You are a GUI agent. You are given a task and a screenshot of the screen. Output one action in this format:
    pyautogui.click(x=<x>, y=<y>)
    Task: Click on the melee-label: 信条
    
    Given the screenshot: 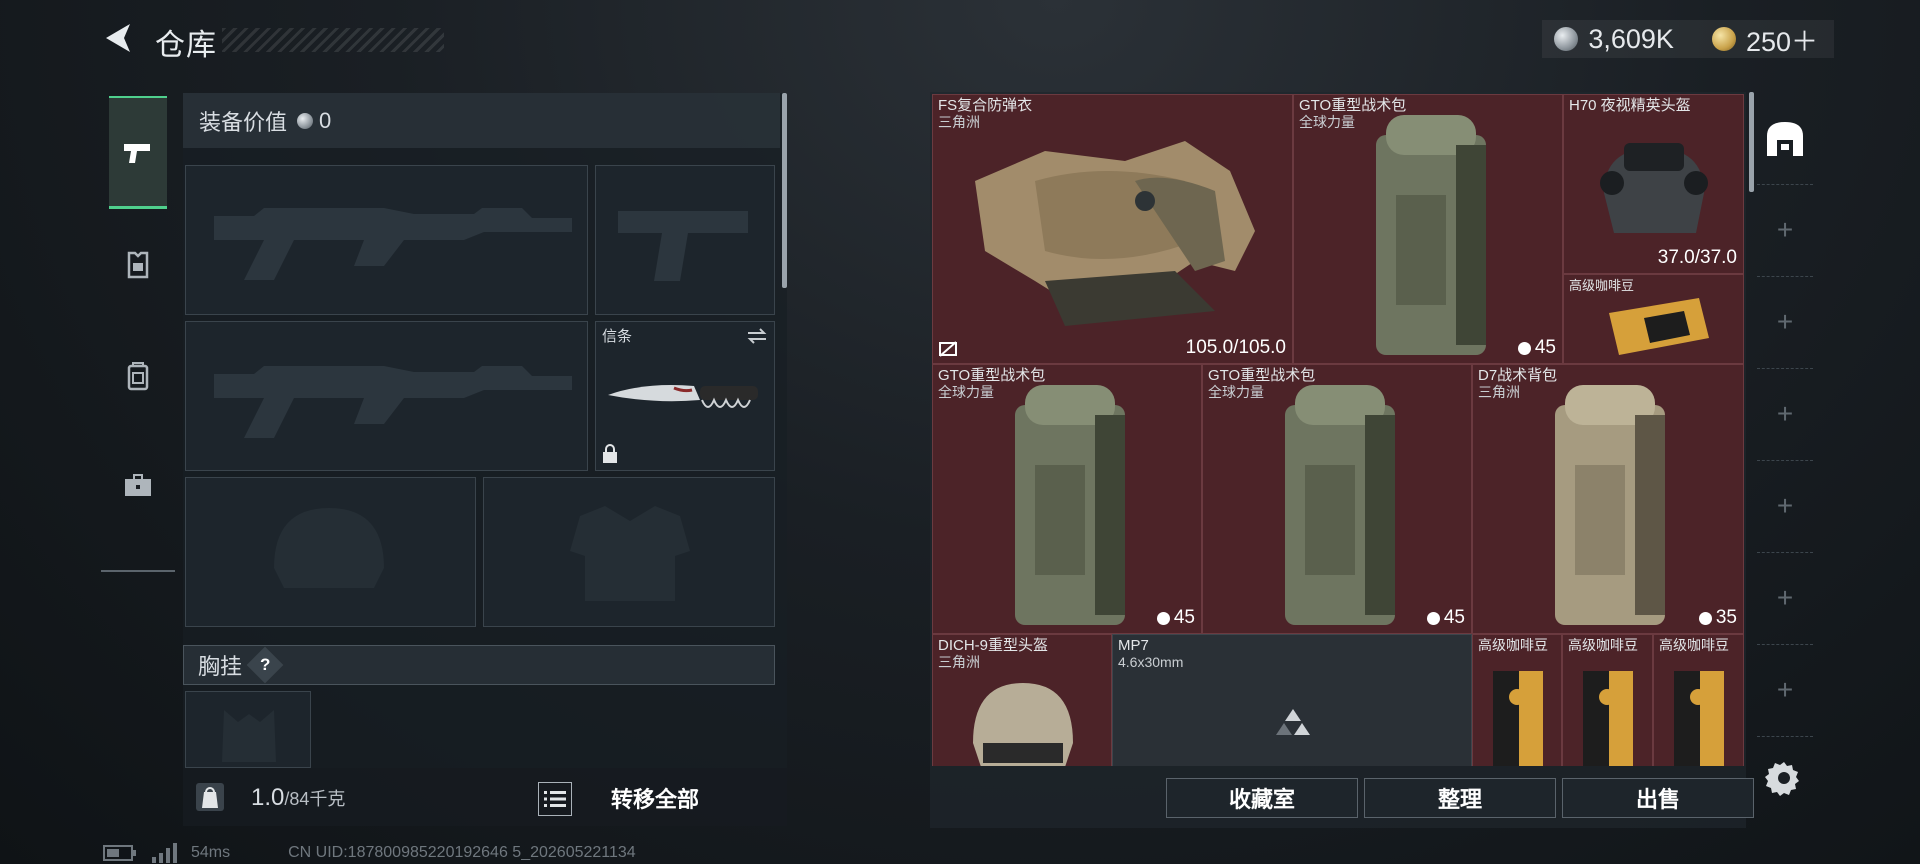 What is the action you would take?
    pyautogui.click(x=617, y=336)
    